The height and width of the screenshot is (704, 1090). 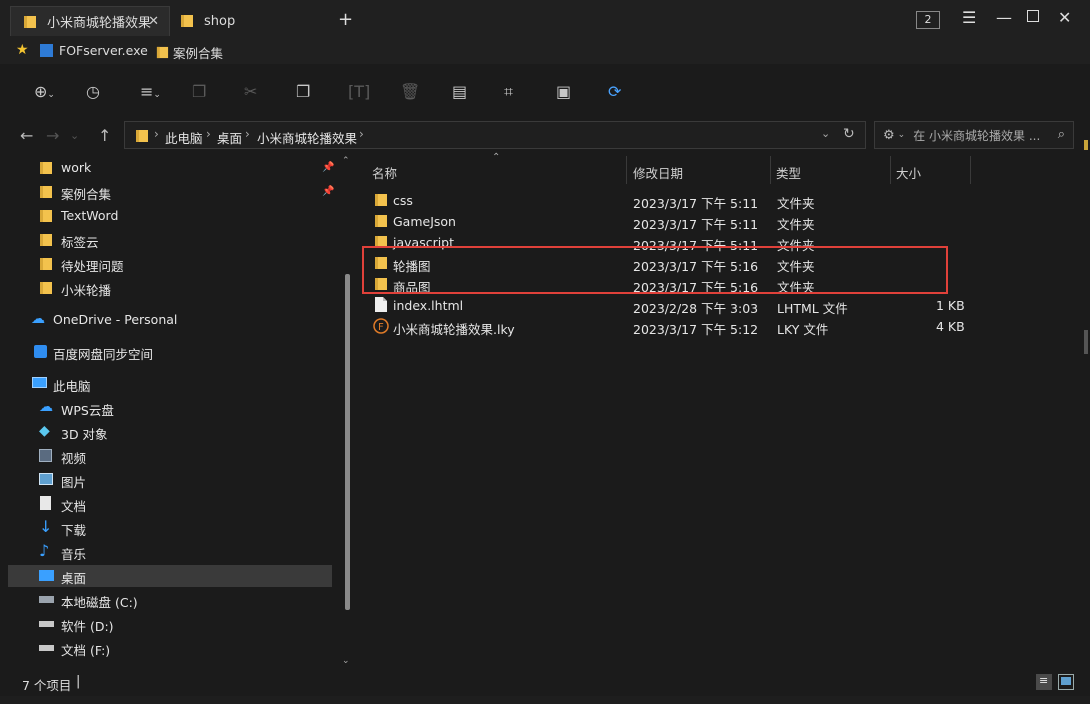 What do you see at coordinates (384, 172) in the screenshot?
I see `column-header-name: 名称` at bounding box center [384, 172].